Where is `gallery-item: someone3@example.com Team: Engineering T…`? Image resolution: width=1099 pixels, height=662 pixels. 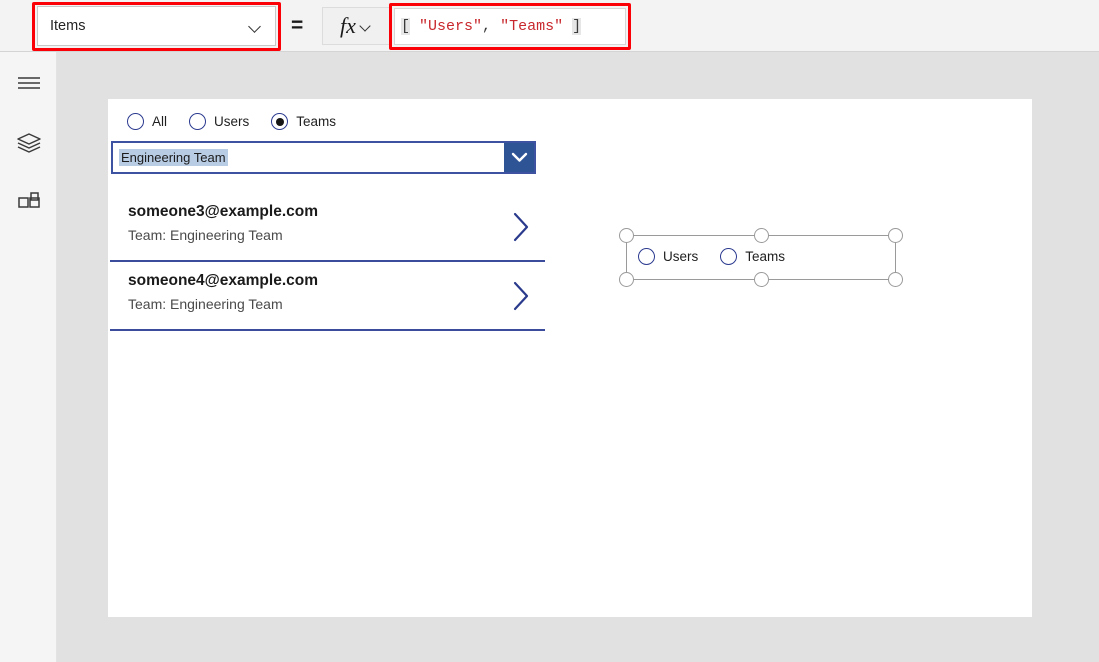 gallery-item: someone3@example.com Team: Engineering T… is located at coordinates (327, 227).